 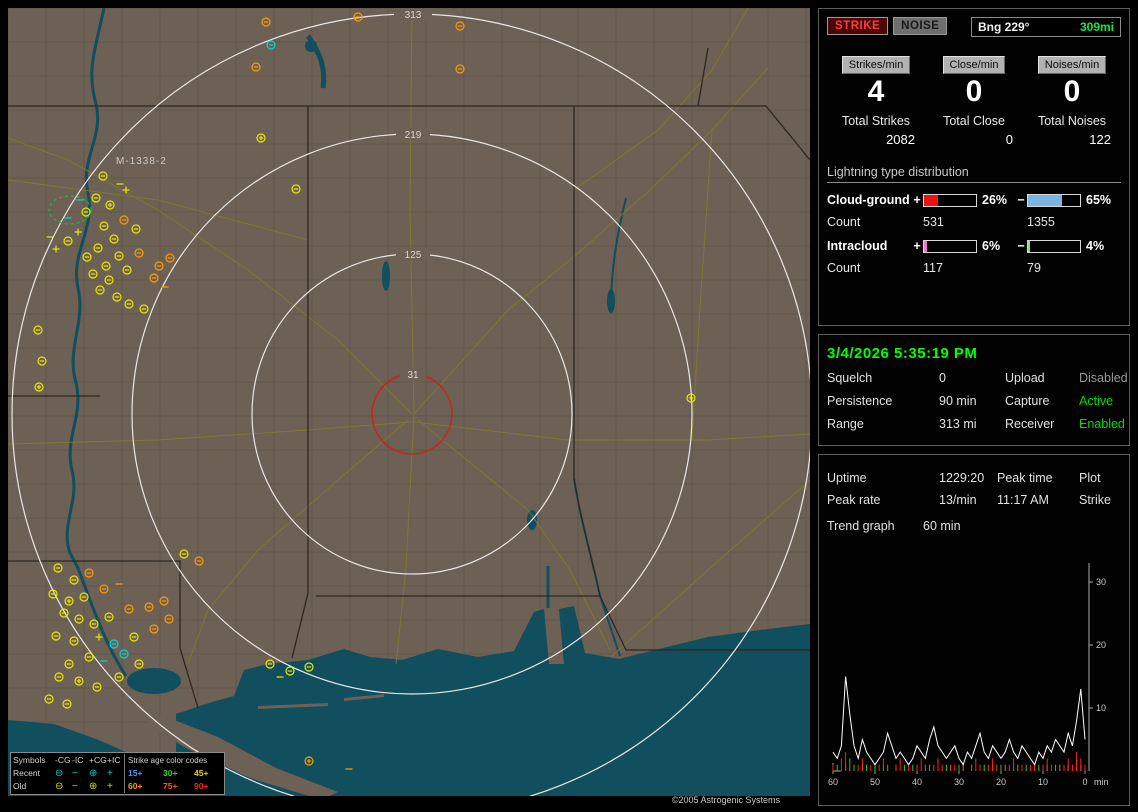 I want to click on bearing-distance: 309mi, so click(x=1096, y=27).